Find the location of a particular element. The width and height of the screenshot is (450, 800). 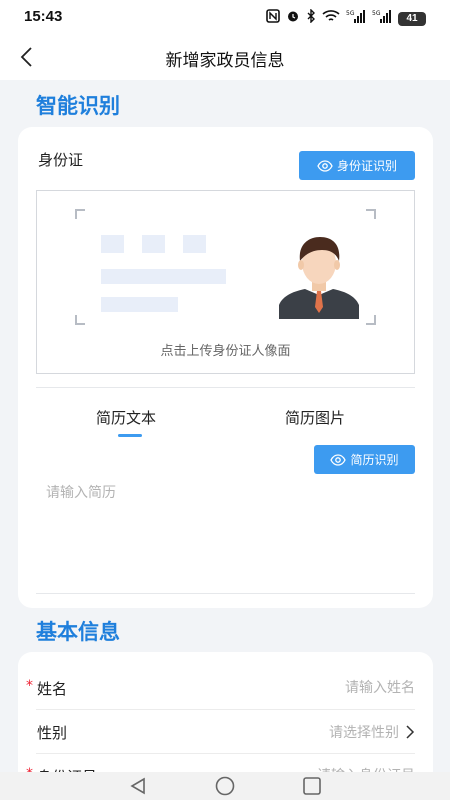

tab-resume-text: 简历文本 is located at coordinates (126, 417).